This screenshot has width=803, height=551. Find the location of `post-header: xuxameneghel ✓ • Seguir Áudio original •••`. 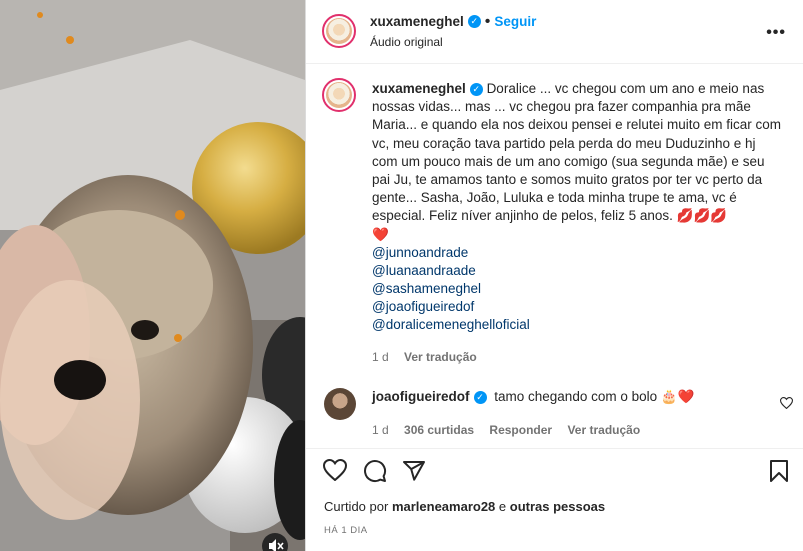

post-header: xuxameneghel ✓ • Seguir Áudio original ••• is located at coordinates (554, 32).